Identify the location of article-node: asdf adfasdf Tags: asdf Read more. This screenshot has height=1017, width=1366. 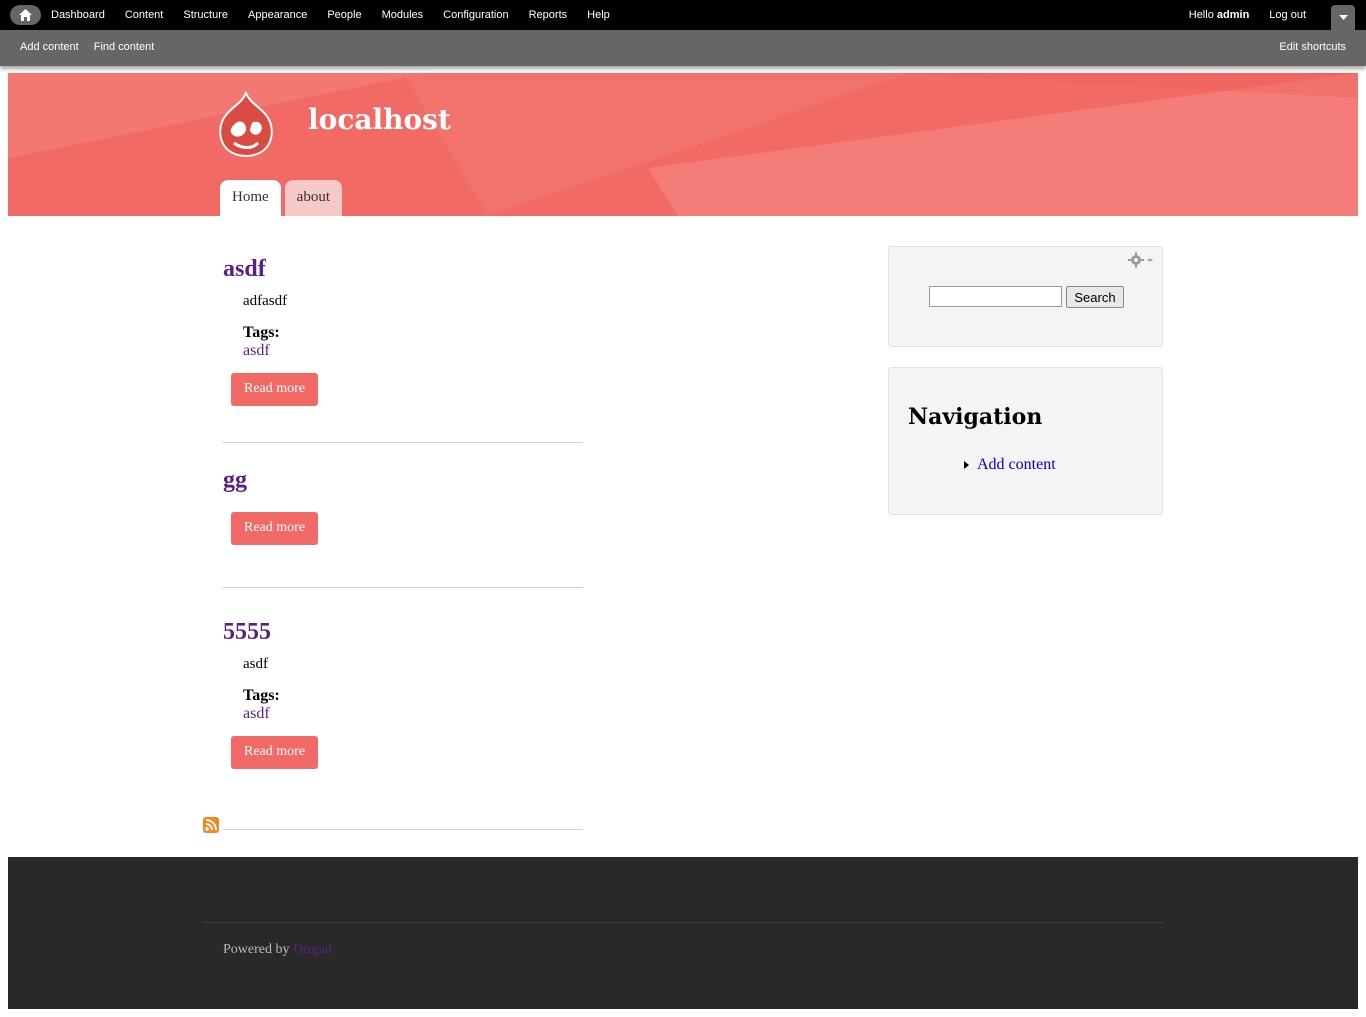
(403, 346).